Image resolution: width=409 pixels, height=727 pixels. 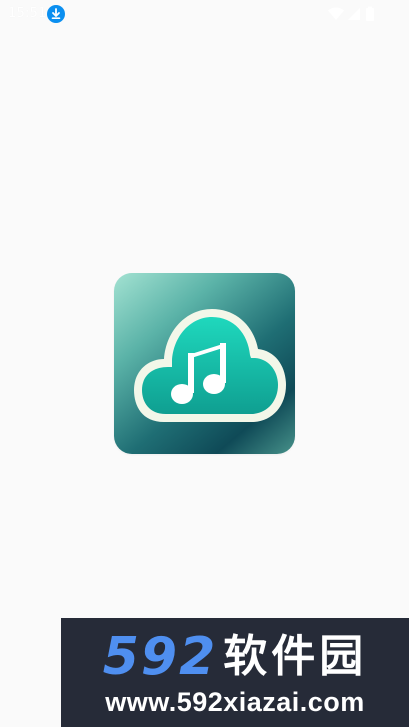 I want to click on battery-icon, so click(x=370, y=13).